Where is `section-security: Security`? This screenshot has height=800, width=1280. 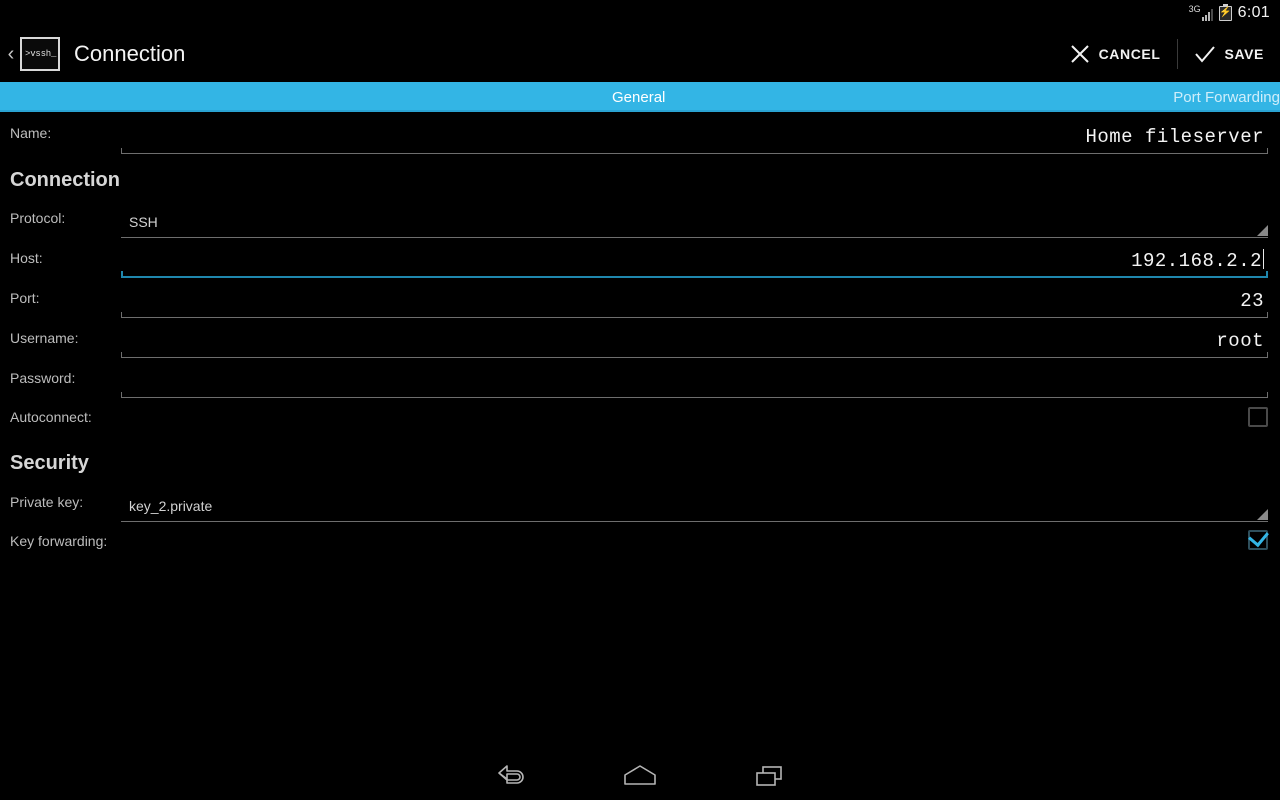 section-security: Security is located at coordinates (49, 463).